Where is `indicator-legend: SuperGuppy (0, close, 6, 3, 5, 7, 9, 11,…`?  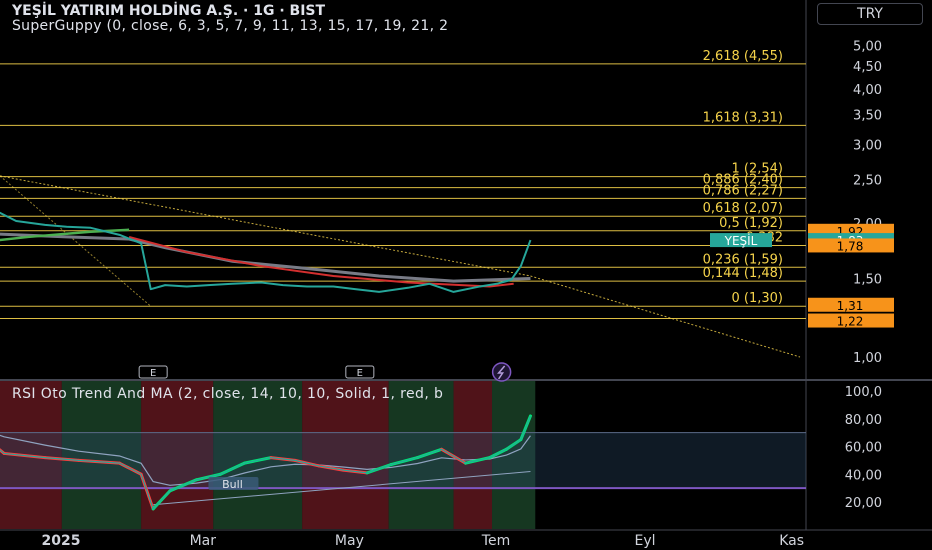
indicator-legend: SuperGuppy (0, close, 6, 3, 5, 7, 9, 11,… is located at coordinates (230, 26).